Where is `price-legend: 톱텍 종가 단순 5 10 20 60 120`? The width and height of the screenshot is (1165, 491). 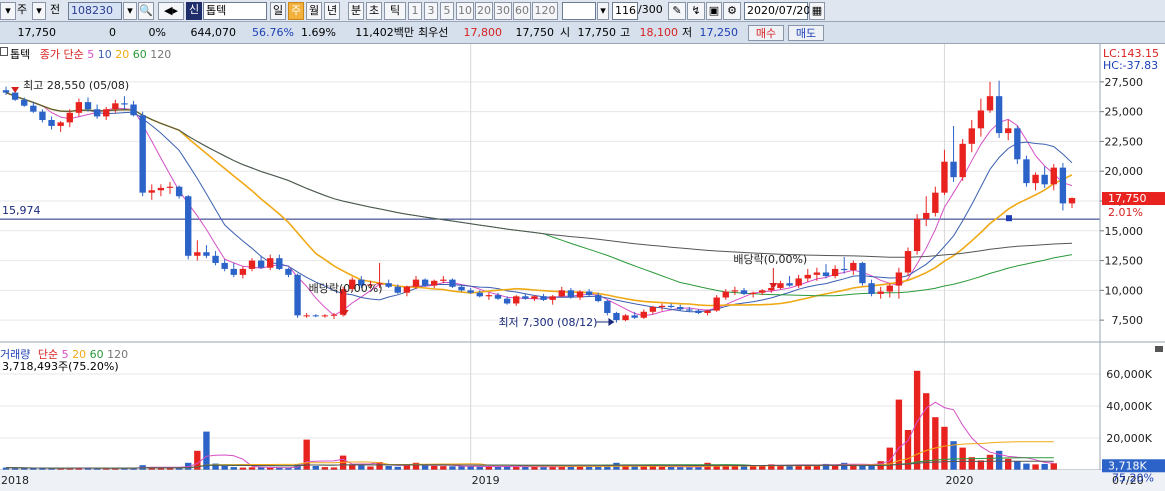 price-legend: 톱텍 종가 단순 5 10 20 60 120 is located at coordinates (90, 54).